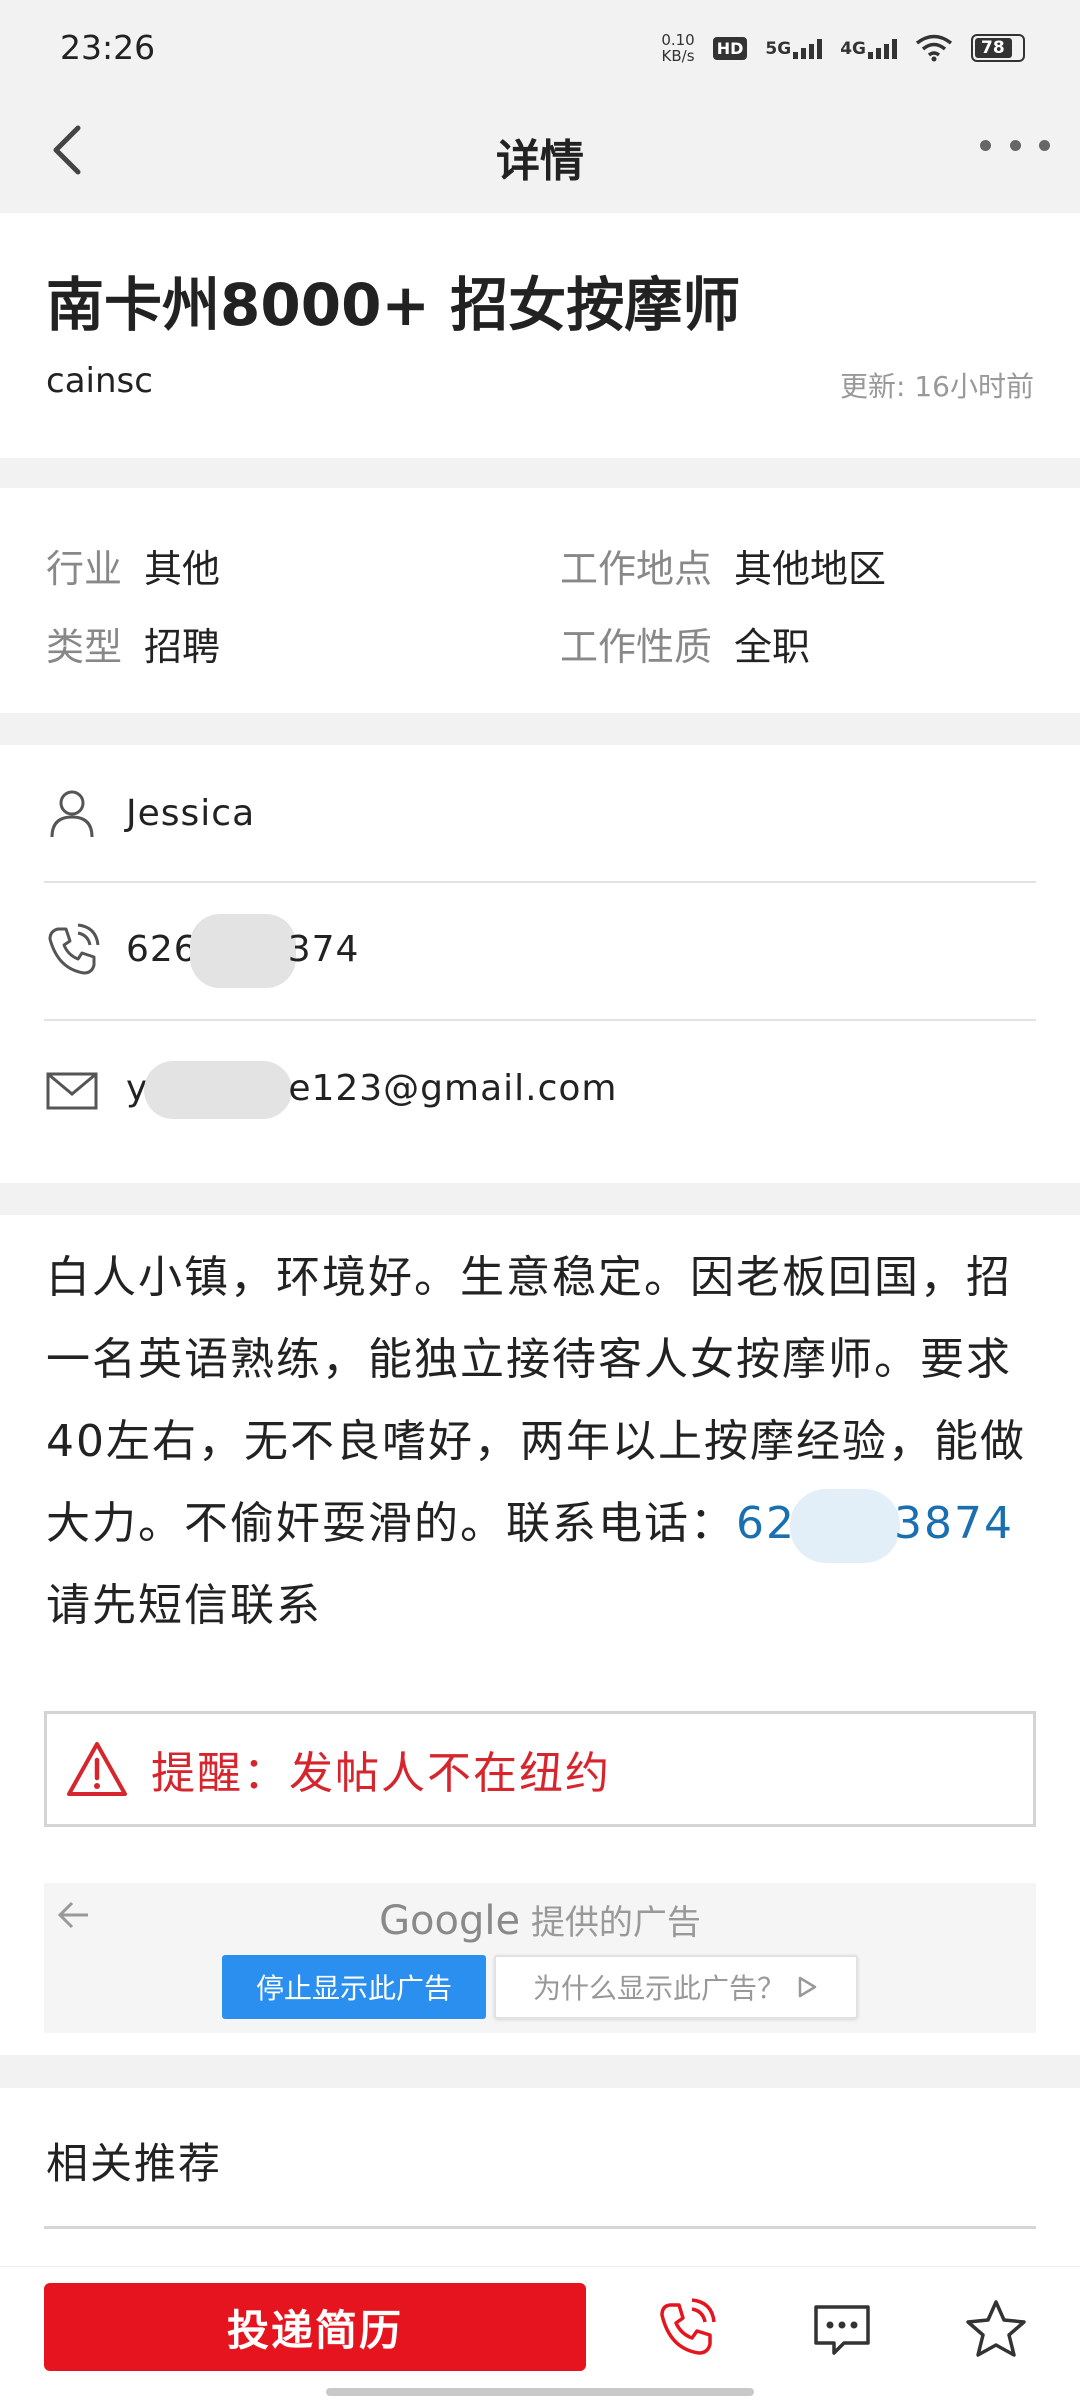  I want to click on contact-name-row: Jessica, so click(540, 814).